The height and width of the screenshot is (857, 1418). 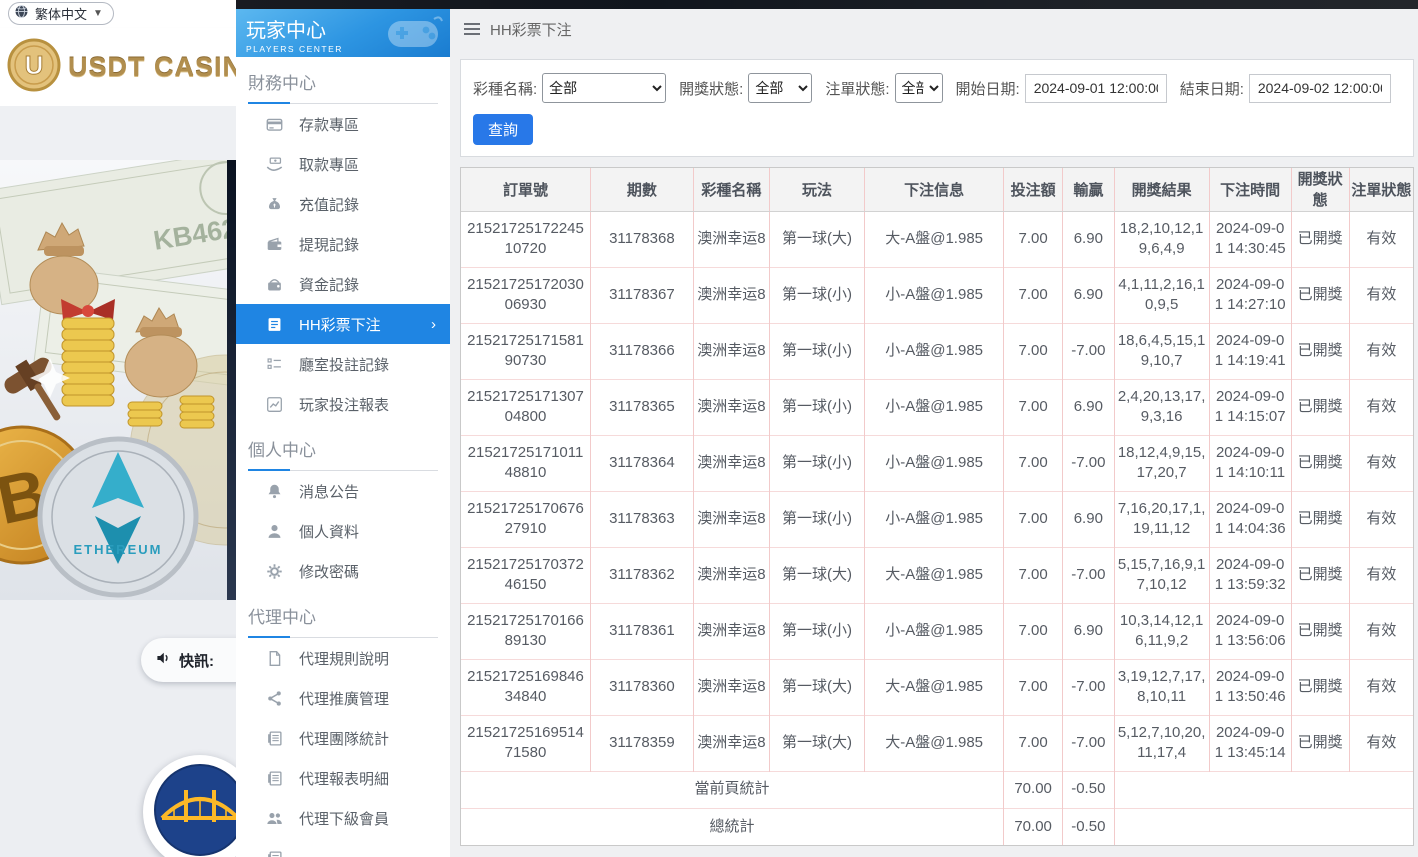 I want to click on brand-logo: U USDT CASINO, so click(x=118, y=67).